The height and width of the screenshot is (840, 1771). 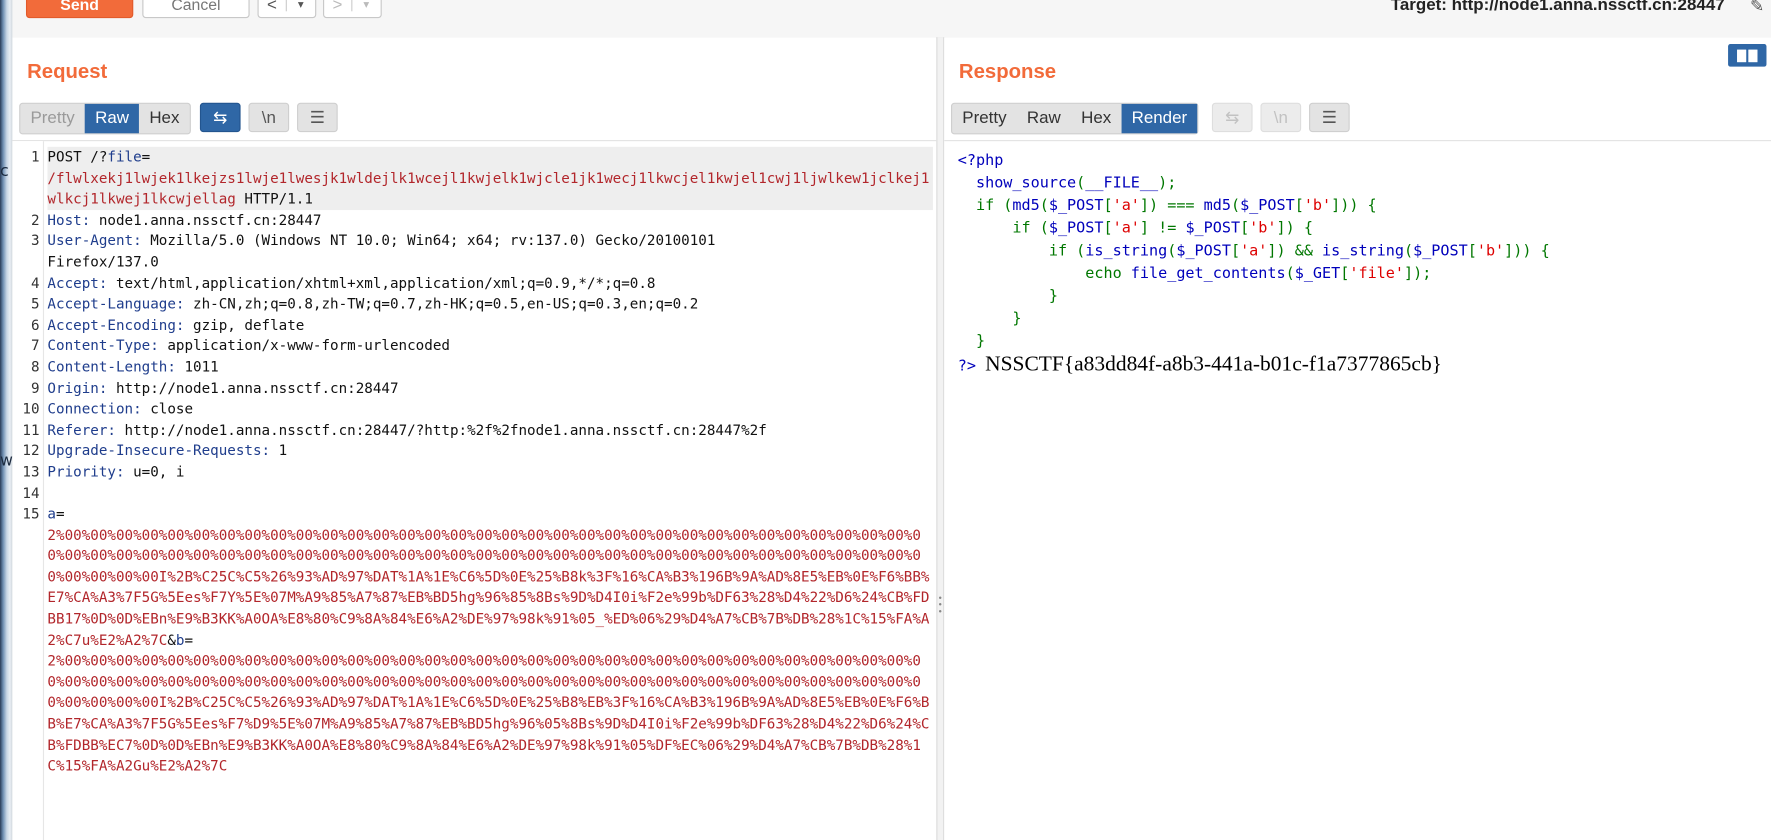 What do you see at coordinates (1026, 184) in the screenshot?
I see `php-token: show_source` at bounding box center [1026, 184].